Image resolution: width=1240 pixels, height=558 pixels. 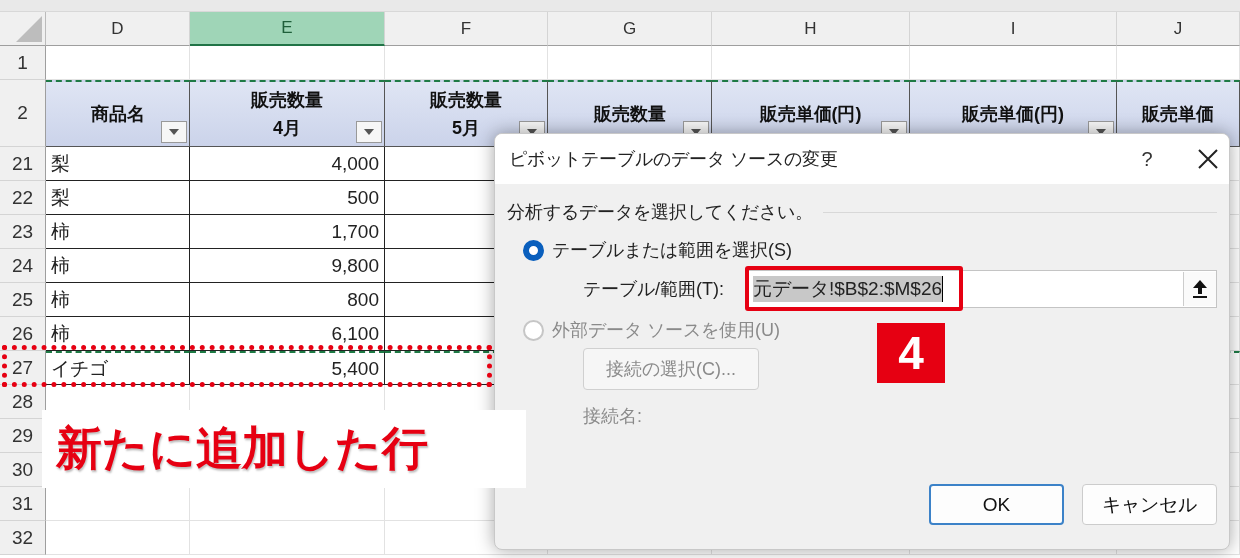 What do you see at coordinates (287, 113) in the screenshot?
I see `header-cell: 販売数量 4月` at bounding box center [287, 113].